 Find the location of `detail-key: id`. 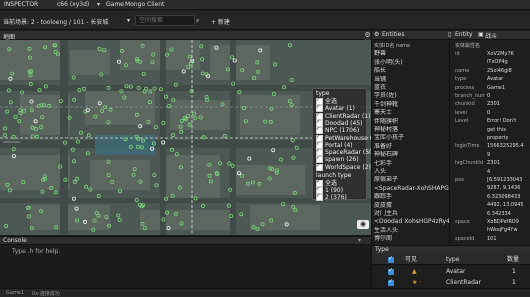

detail-key: id is located at coordinates (457, 54).